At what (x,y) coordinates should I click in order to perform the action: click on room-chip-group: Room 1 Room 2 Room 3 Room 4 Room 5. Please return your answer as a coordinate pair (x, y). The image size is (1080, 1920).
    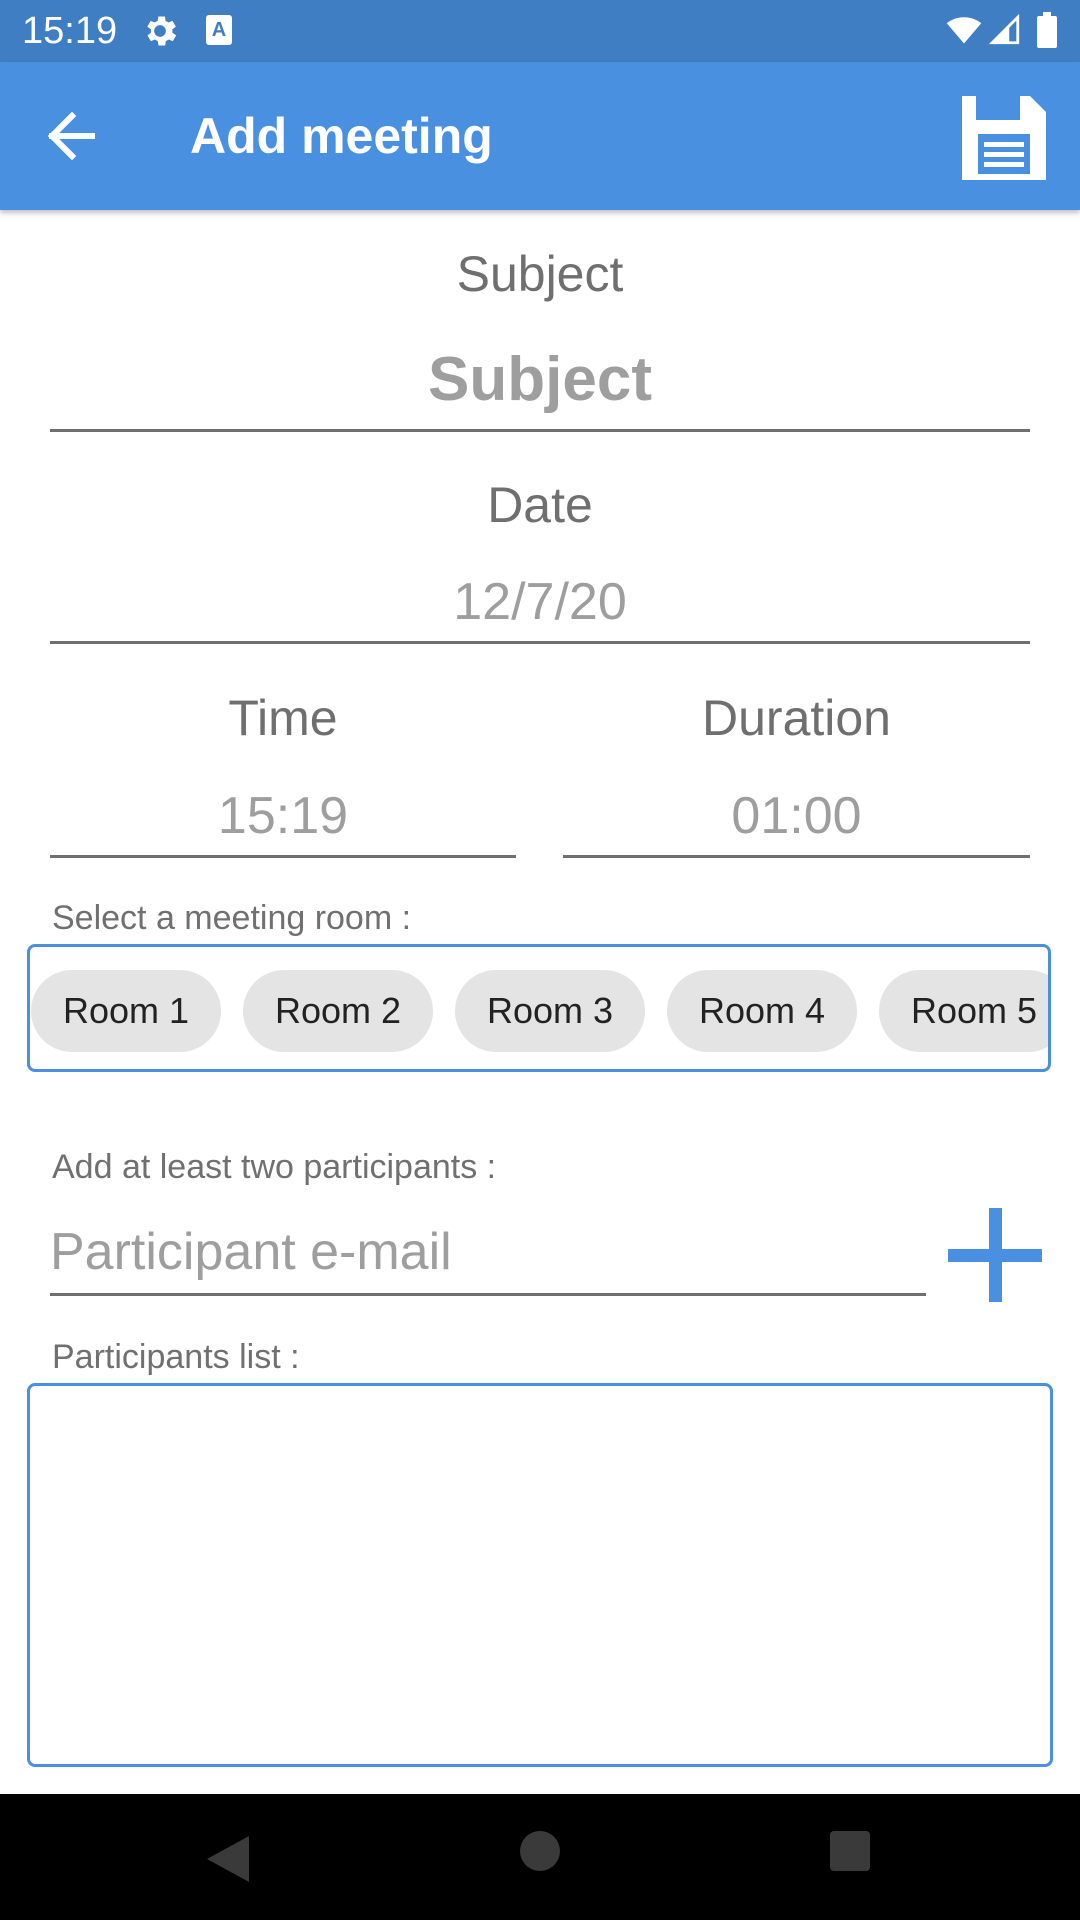
    Looking at the image, I should click on (539, 1008).